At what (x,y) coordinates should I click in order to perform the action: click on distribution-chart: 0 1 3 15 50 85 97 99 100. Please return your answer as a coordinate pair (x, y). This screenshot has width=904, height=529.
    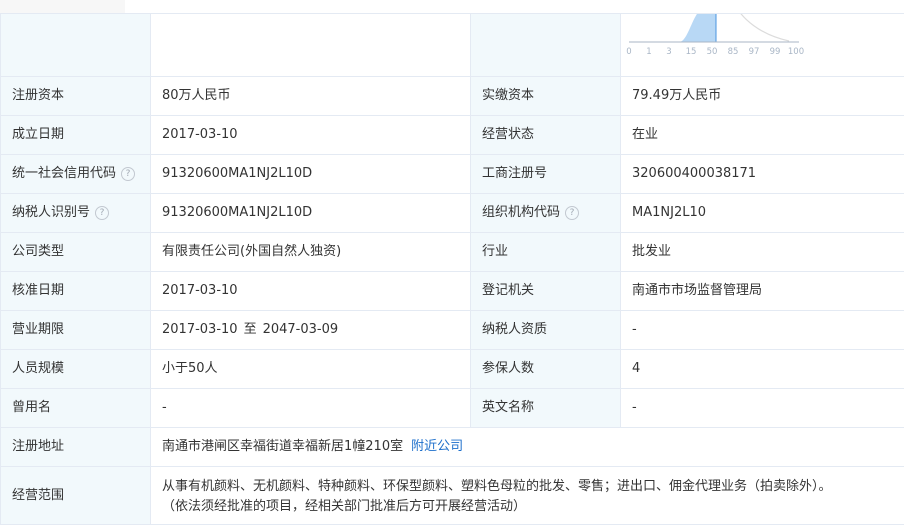
    Looking at the image, I should click on (715, 35).